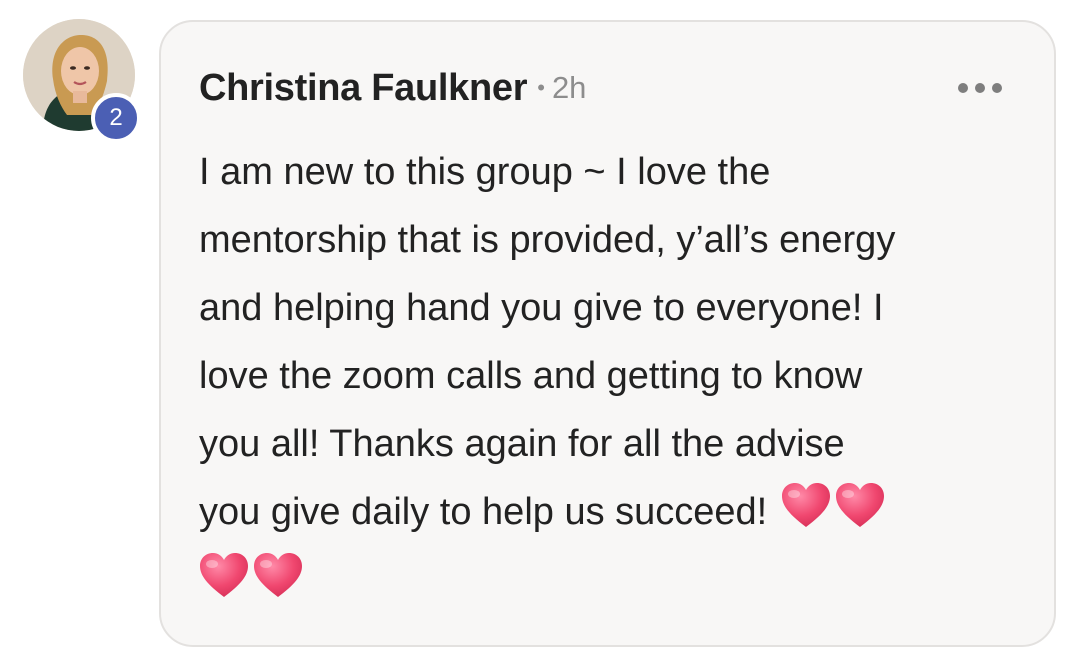 The height and width of the screenshot is (670, 1080). I want to click on comment-line-text: you give daily to help us succeed!, so click(483, 512).